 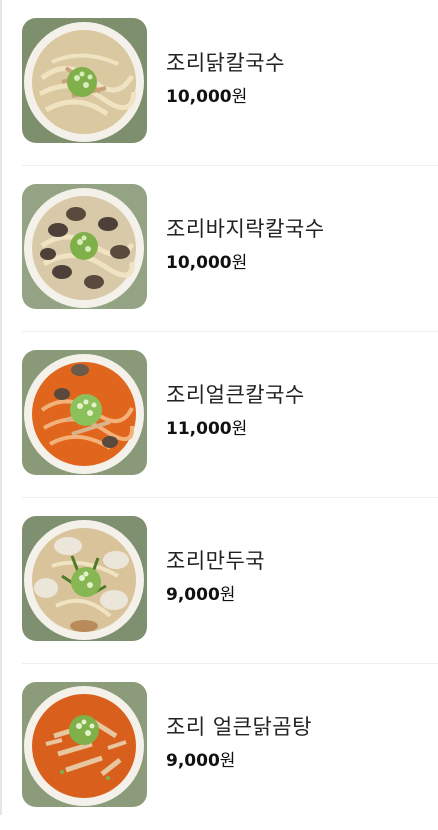 What do you see at coordinates (235, 395) in the screenshot?
I see `menu-item-name: 조리얼큰칼국수` at bounding box center [235, 395].